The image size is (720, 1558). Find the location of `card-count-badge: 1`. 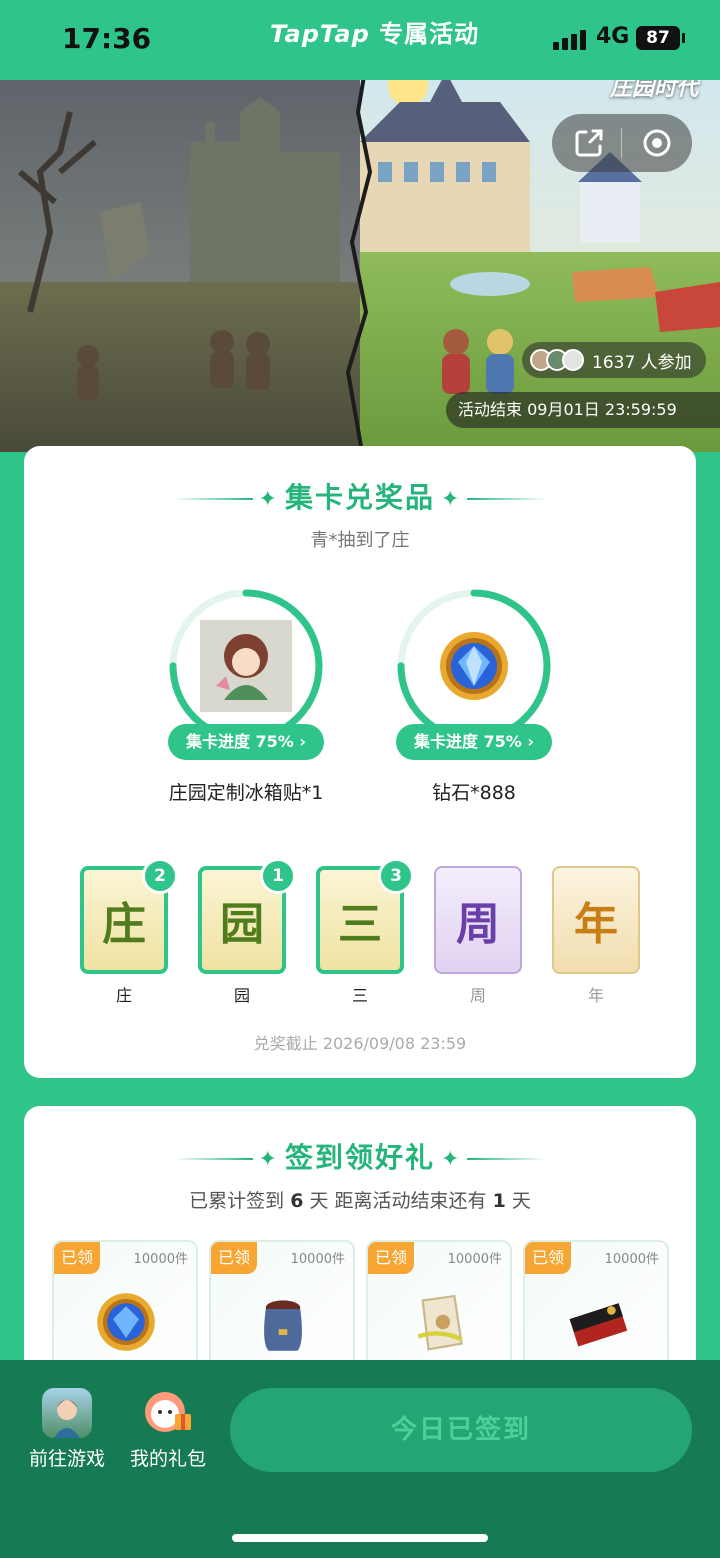

card-count-badge: 1 is located at coordinates (278, 876).